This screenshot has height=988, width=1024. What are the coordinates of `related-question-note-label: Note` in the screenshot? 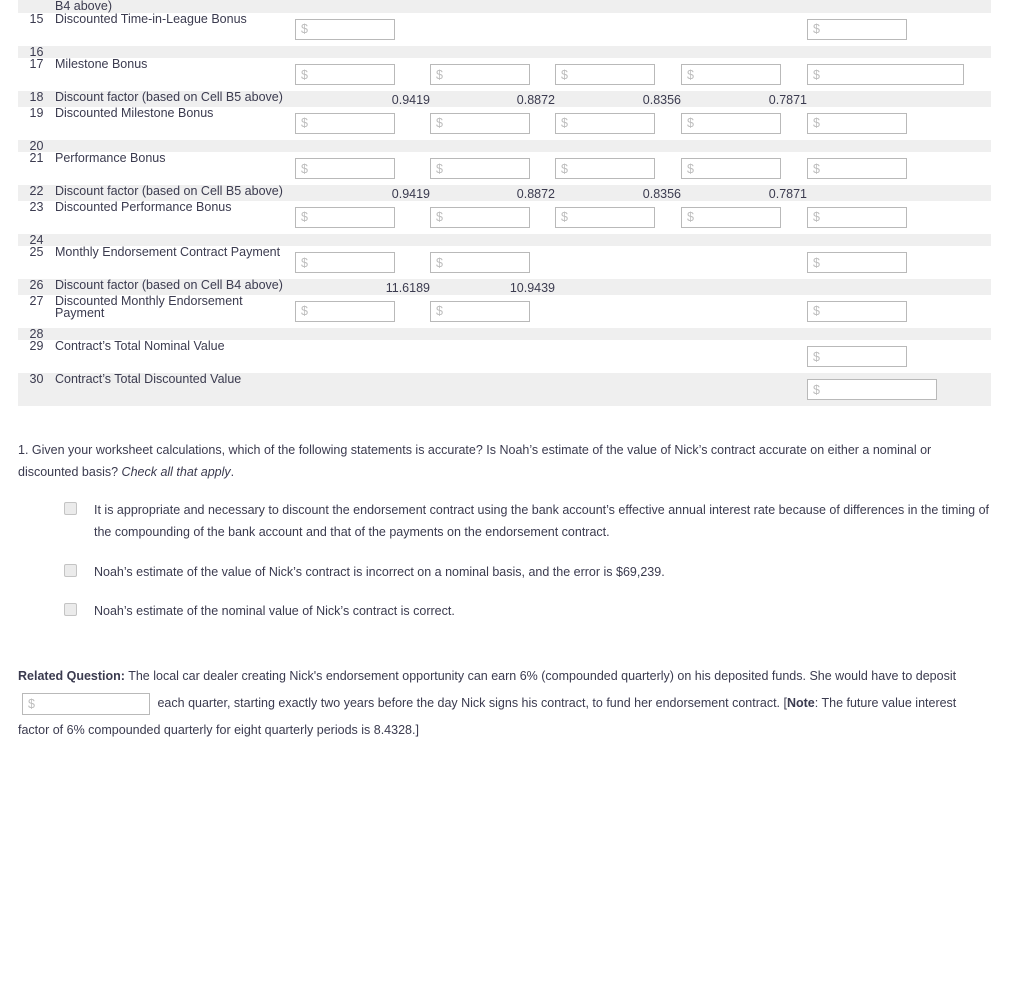 It's located at (800, 703).